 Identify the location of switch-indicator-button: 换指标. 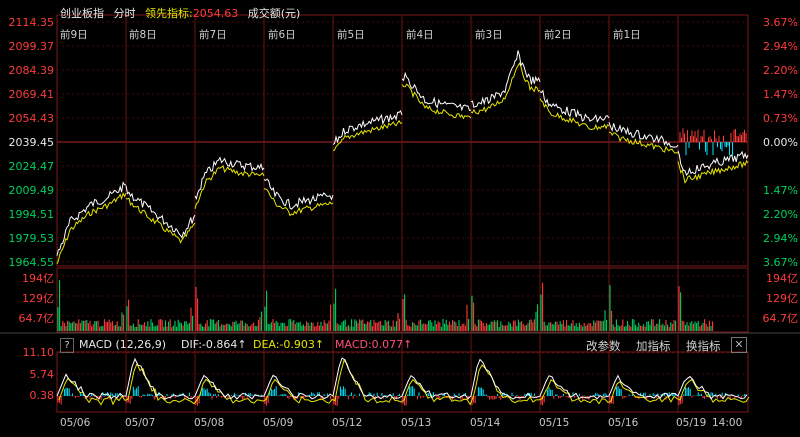
(703, 346).